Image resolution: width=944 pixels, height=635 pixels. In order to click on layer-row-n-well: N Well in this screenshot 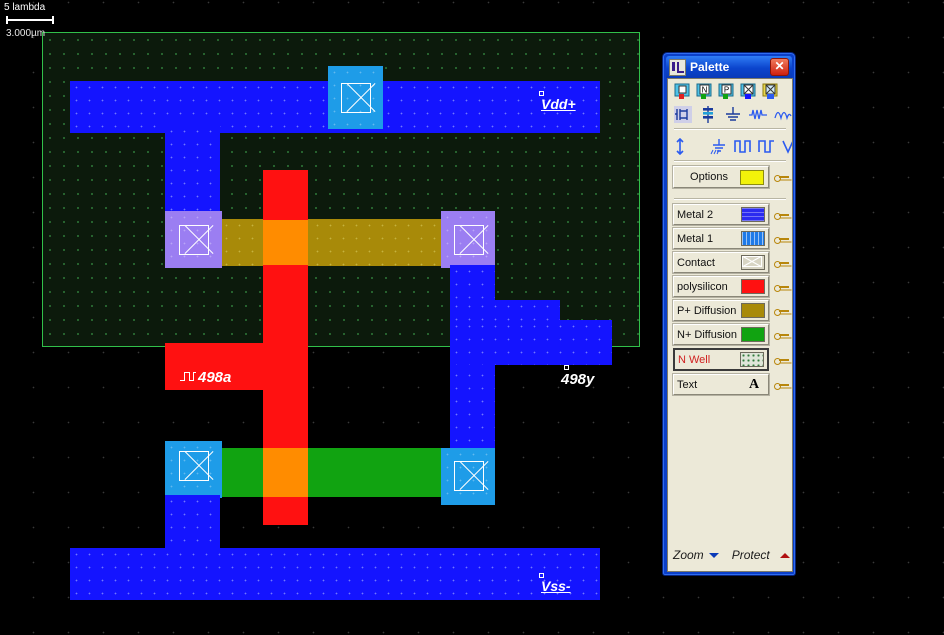, I will do `click(730, 359)`.